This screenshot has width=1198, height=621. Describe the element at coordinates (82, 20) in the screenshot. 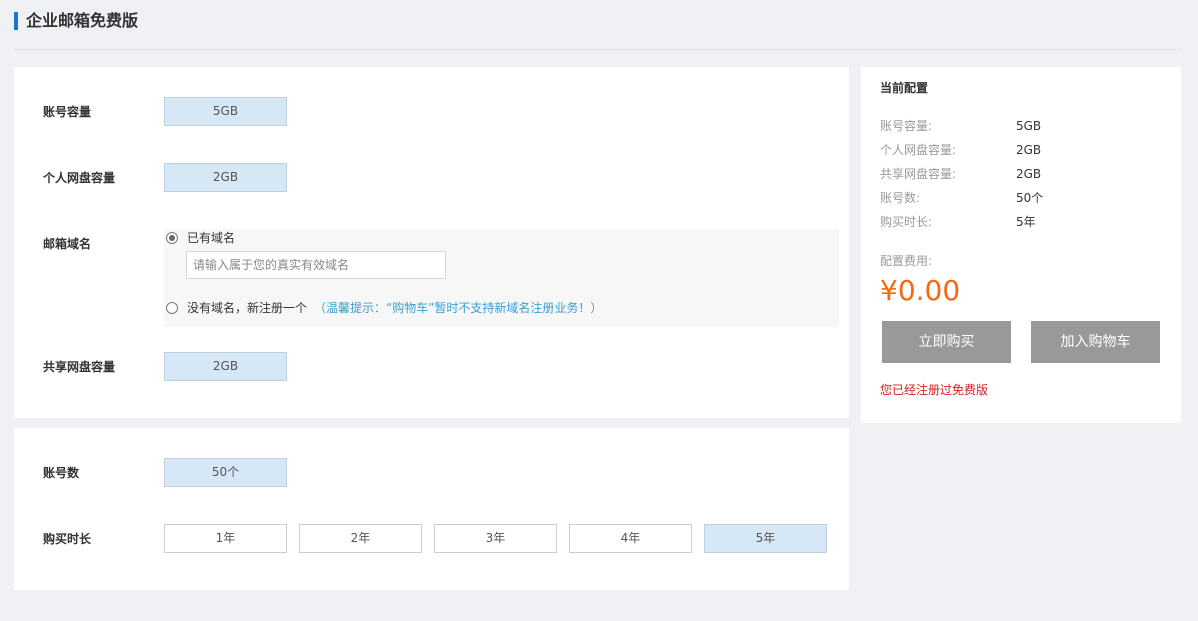

I see `page-title: 企业邮箱免费版` at that location.